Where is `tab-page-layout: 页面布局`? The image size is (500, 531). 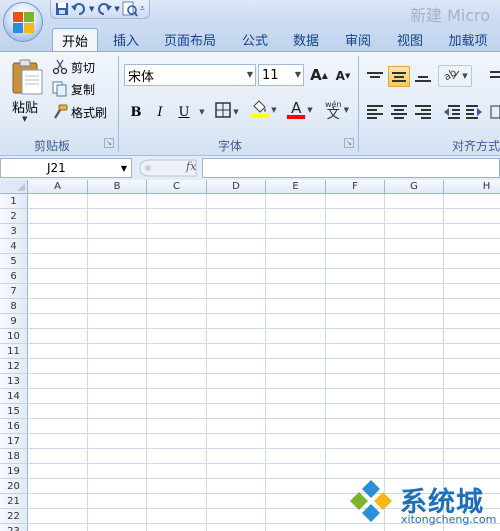
tab-page-layout: 页面布局 is located at coordinates (190, 39).